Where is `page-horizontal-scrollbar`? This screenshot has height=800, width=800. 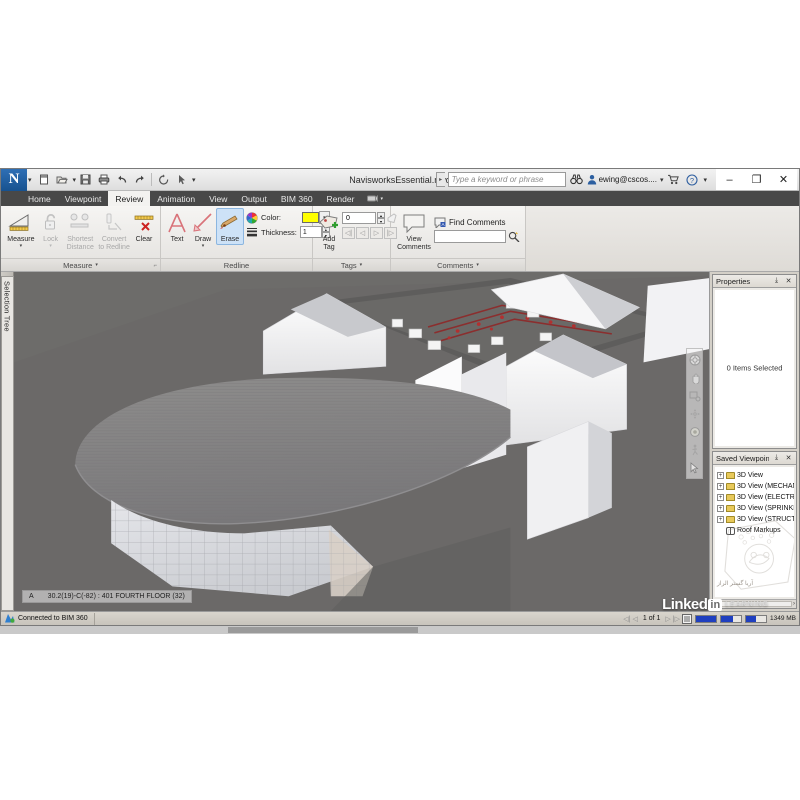 page-horizontal-scrollbar is located at coordinates (400, 630).